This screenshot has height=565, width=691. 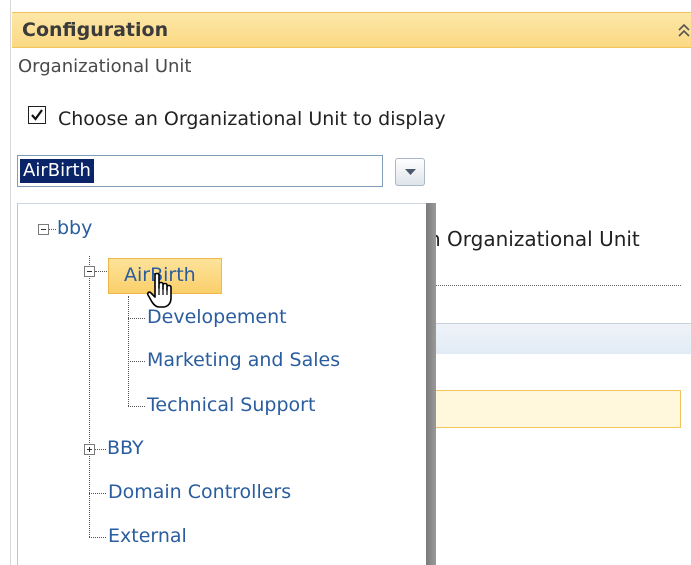 What do you see at coordinates (89, 449) in the screenshot?
I see `plus-box-icon` at bounding box center [89, 449].